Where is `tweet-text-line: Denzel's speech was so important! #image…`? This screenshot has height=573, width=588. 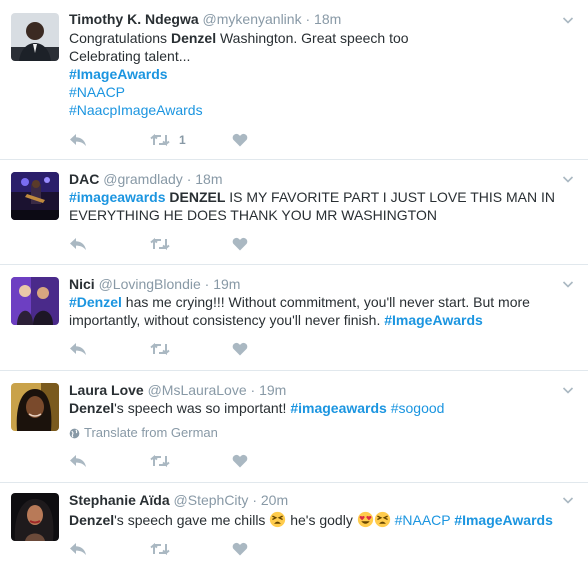 tweet-text-line: Denzel's speech was so important! #image… is located at coordinates (321, 408).